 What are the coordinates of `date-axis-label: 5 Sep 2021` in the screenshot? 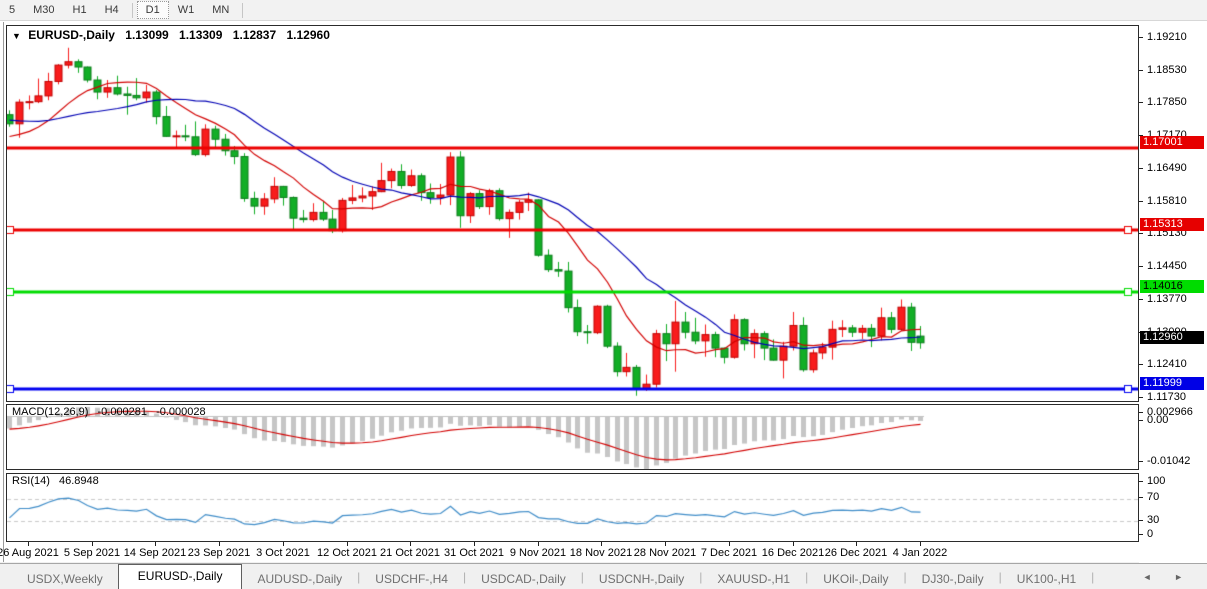 It's located at (92, 553).